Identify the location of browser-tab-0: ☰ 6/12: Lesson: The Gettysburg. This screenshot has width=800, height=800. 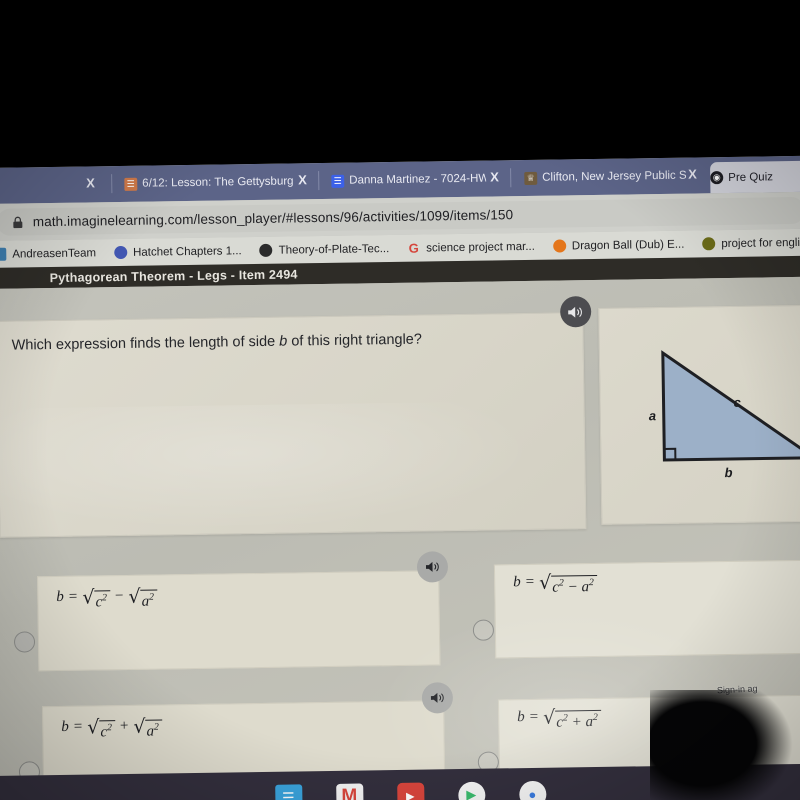
(209, 182).